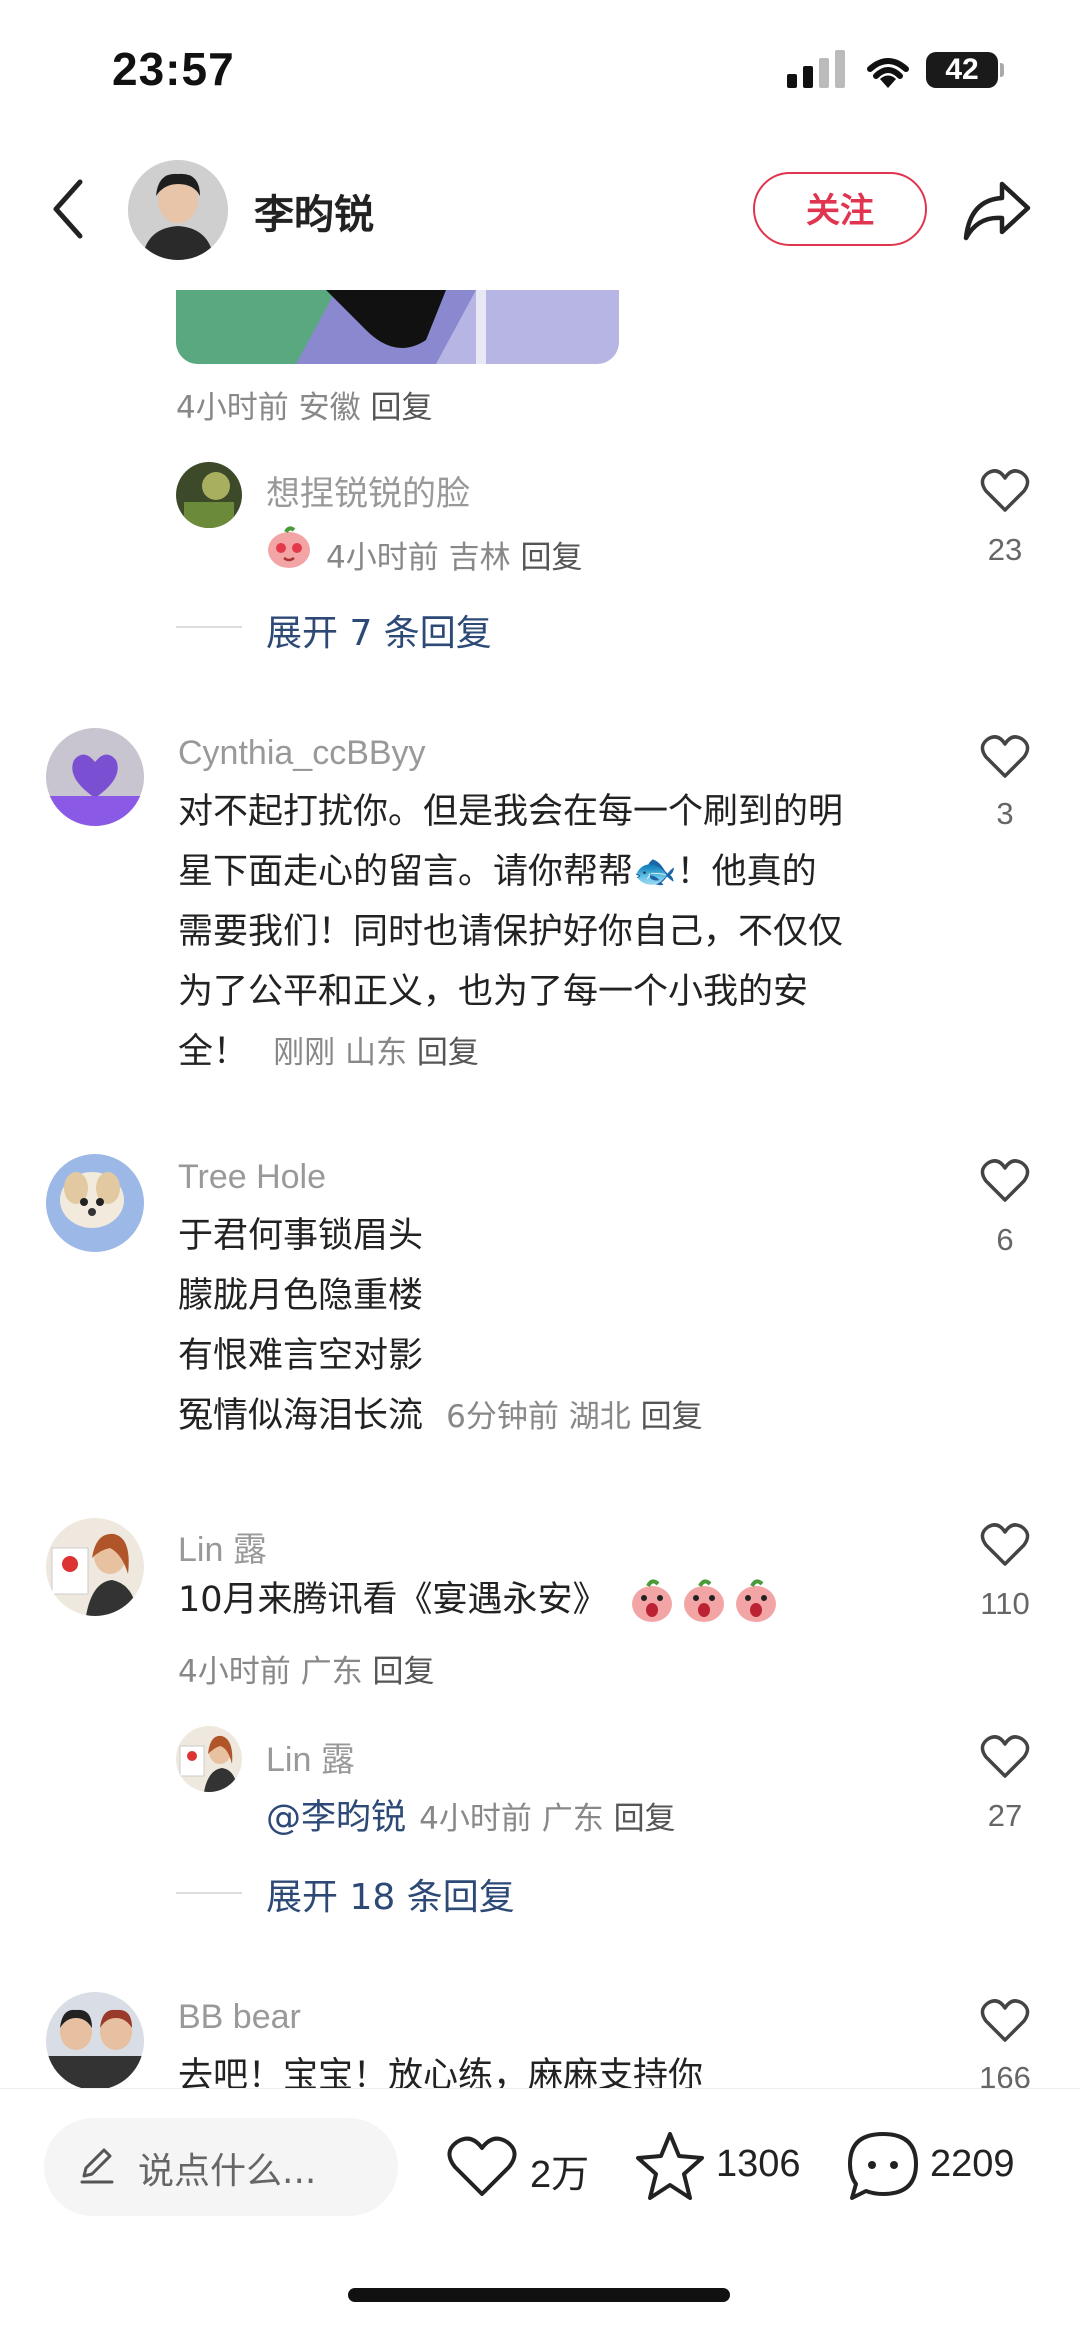  What do you see at coordinates (479, 558) in the screenshot?
I see `comment-region: 吉林` at bounding box center [479, 558].